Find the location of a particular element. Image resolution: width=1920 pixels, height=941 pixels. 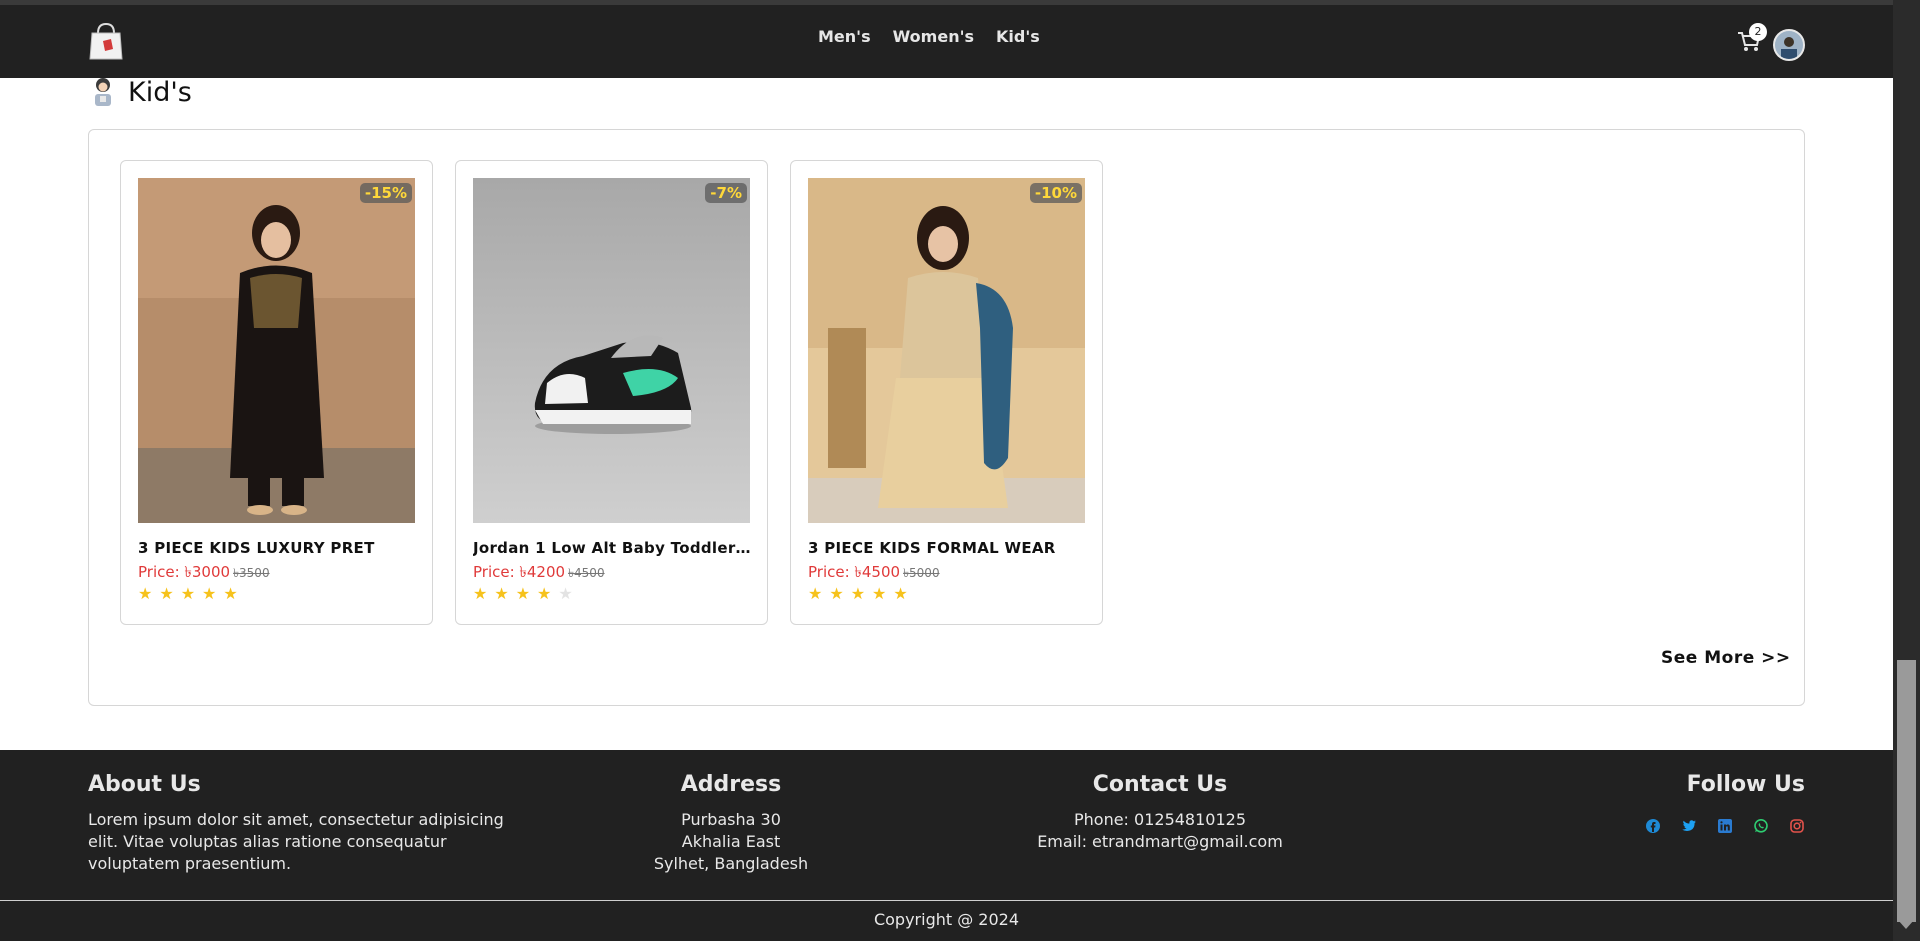

navbar: Men's Women's Kid's 2 is located at coordinates (946, 41).